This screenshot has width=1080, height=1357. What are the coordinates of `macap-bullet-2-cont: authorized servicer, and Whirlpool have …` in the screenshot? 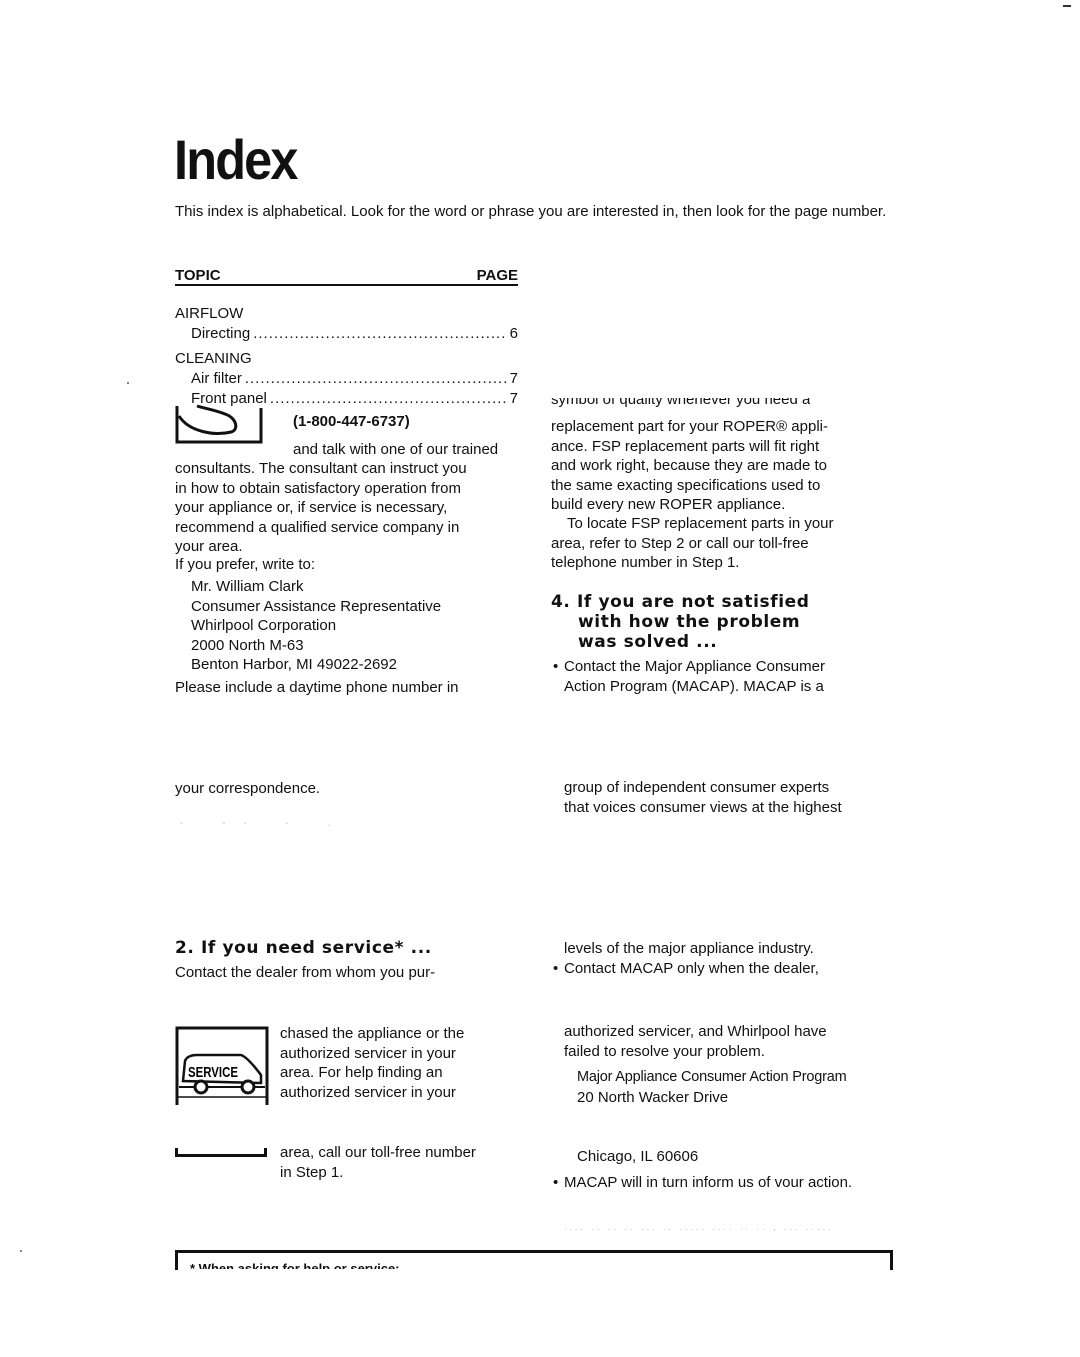 It's located at (695, 1041).